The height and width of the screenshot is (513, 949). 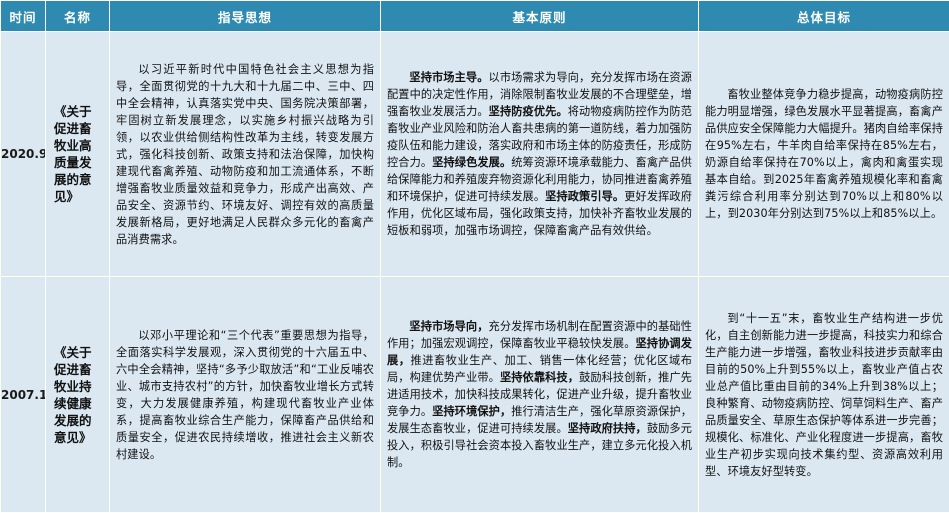 What do you see at coordinates (78, 154) in the screenshot?
I see `row-policy-name: 《关于促进畜牧业高质量发展的意见》` at bounding box center [78, 154].